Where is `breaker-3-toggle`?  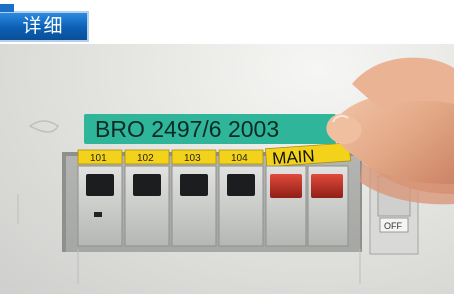
breaker-3-toggle is located at coordinates (194, 185).